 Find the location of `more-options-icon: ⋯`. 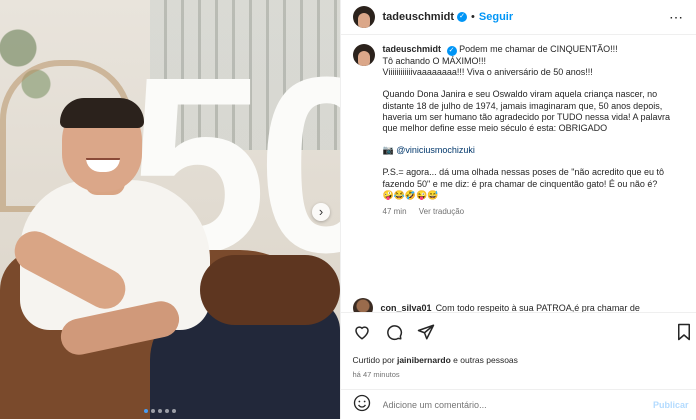

more-options-icon: ⋯ is located at coordinates (676, 17).